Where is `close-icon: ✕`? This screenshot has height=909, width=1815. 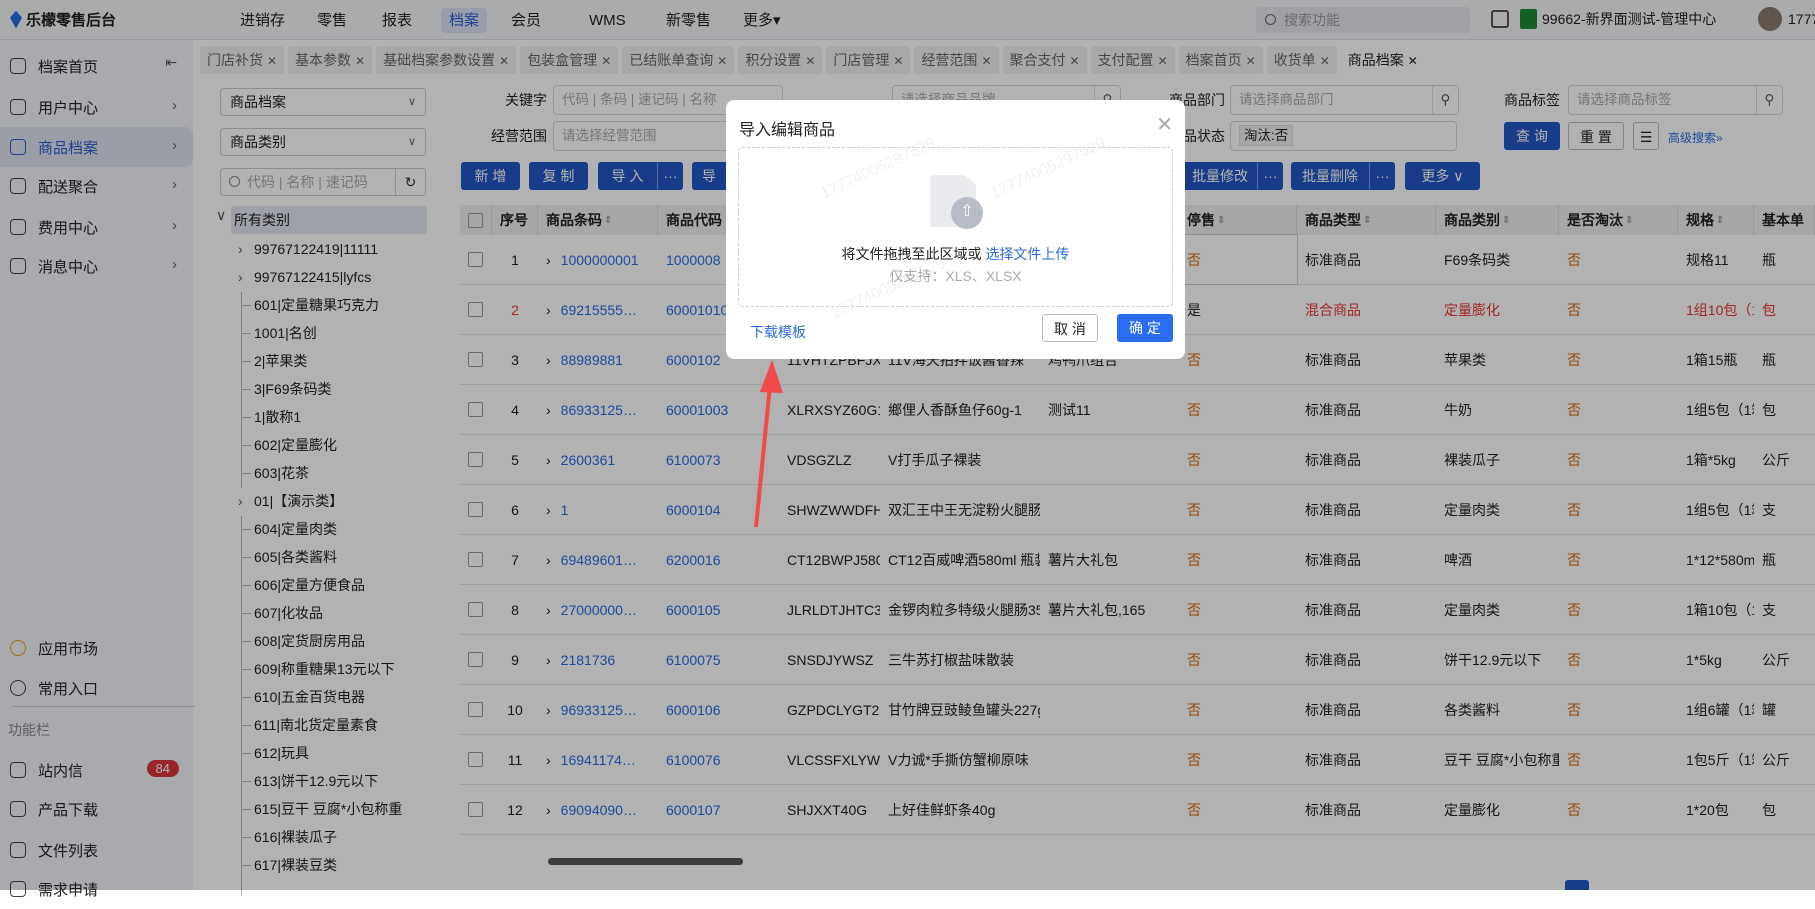
close-icon: ✕ is located at coordinates (1164, 124).